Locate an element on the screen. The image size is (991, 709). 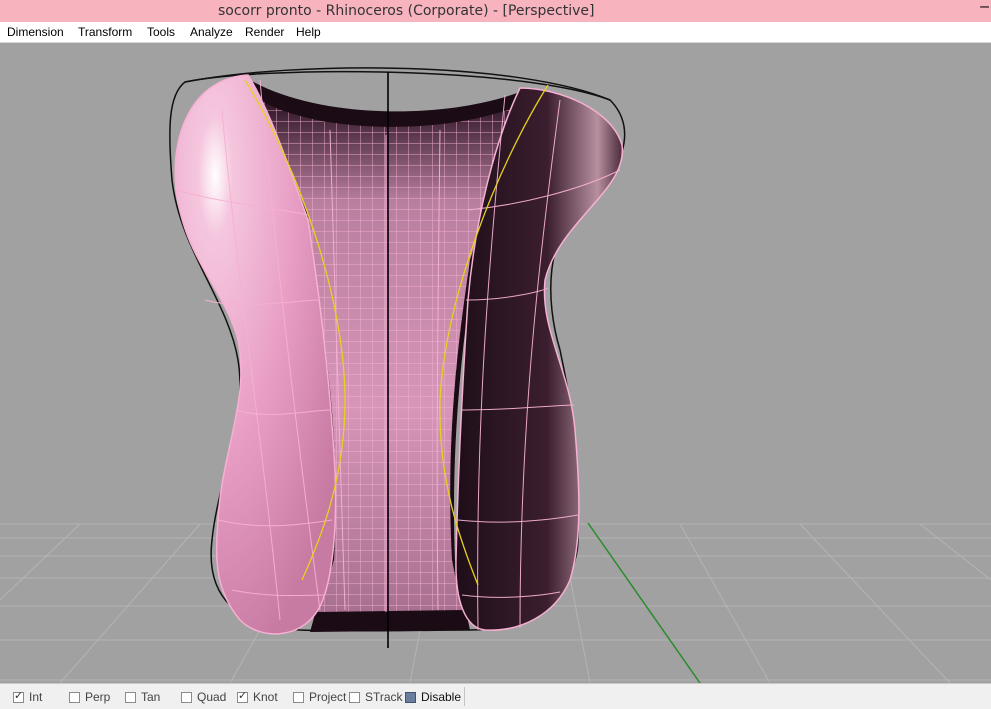
checkbox-strack is located at coordinates (354, 697).